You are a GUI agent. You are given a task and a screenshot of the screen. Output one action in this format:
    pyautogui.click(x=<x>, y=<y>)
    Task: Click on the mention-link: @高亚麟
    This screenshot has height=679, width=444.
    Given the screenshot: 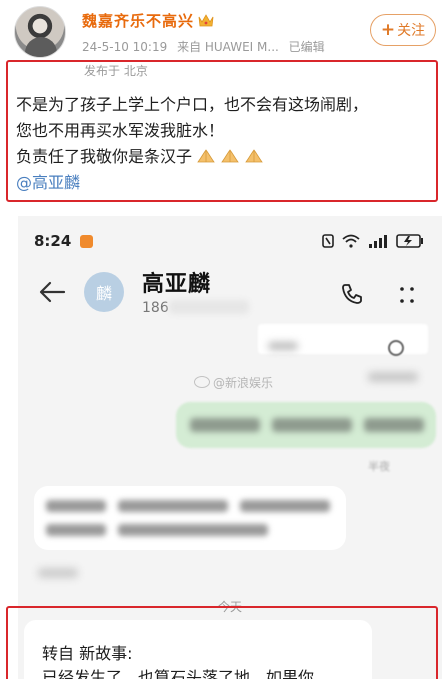 What is the action you would take?
    pyautogui.click(x=225, y=183)
    